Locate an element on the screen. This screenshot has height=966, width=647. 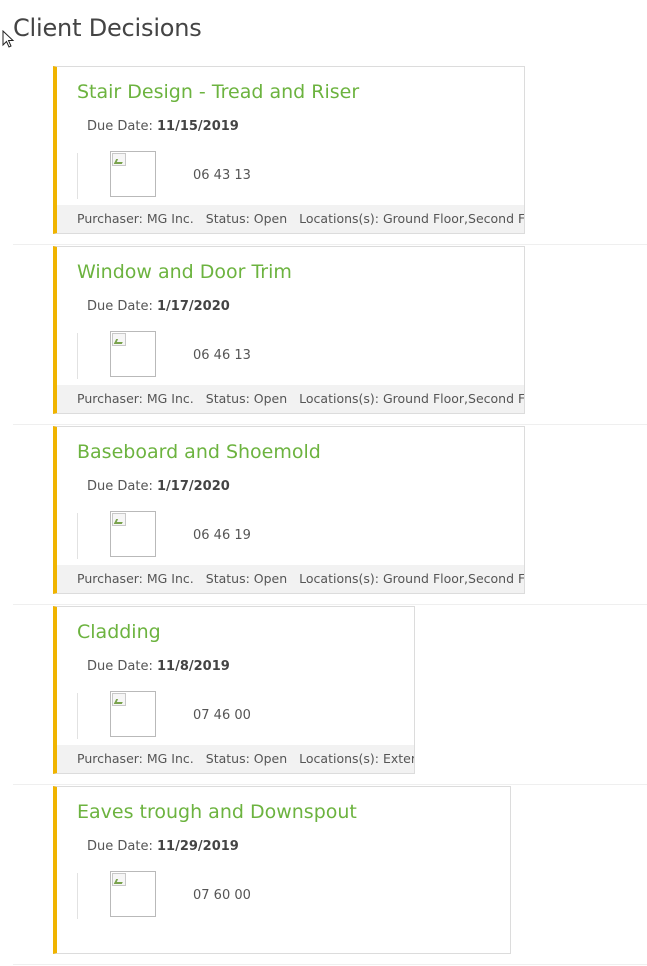
decision-title: Baseboard and Shoemold is located at coordinates (199, 452).